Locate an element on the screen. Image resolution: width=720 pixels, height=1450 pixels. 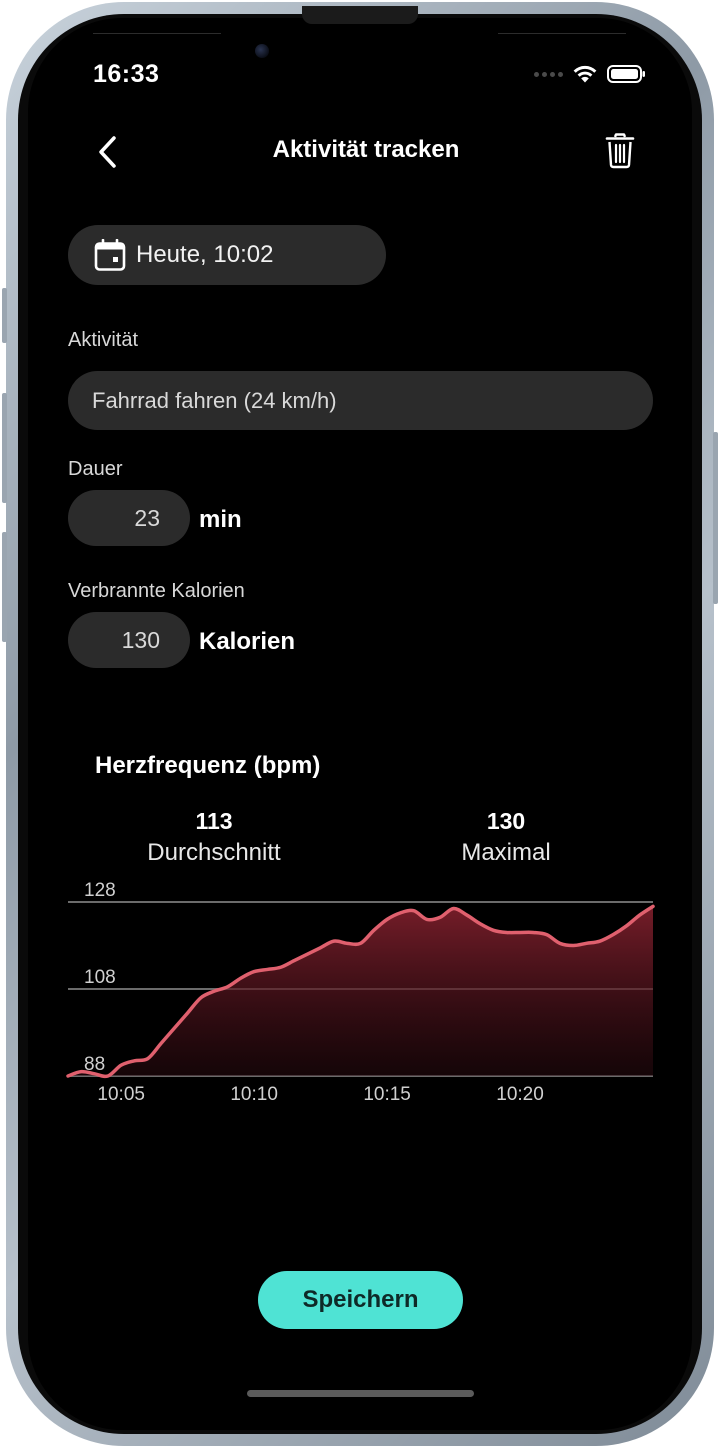
duration-input: 23 is located at coordinates (129, 518).